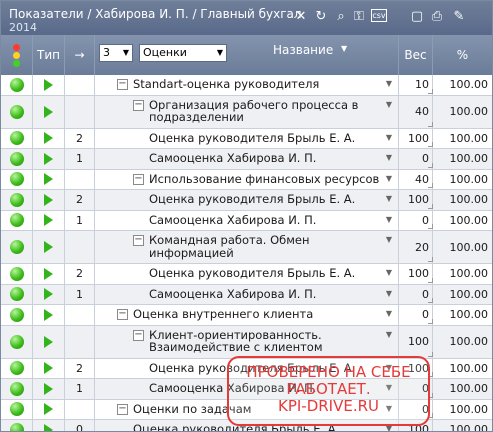  I want to click on arrow-column-header: →, so click(80, 55).